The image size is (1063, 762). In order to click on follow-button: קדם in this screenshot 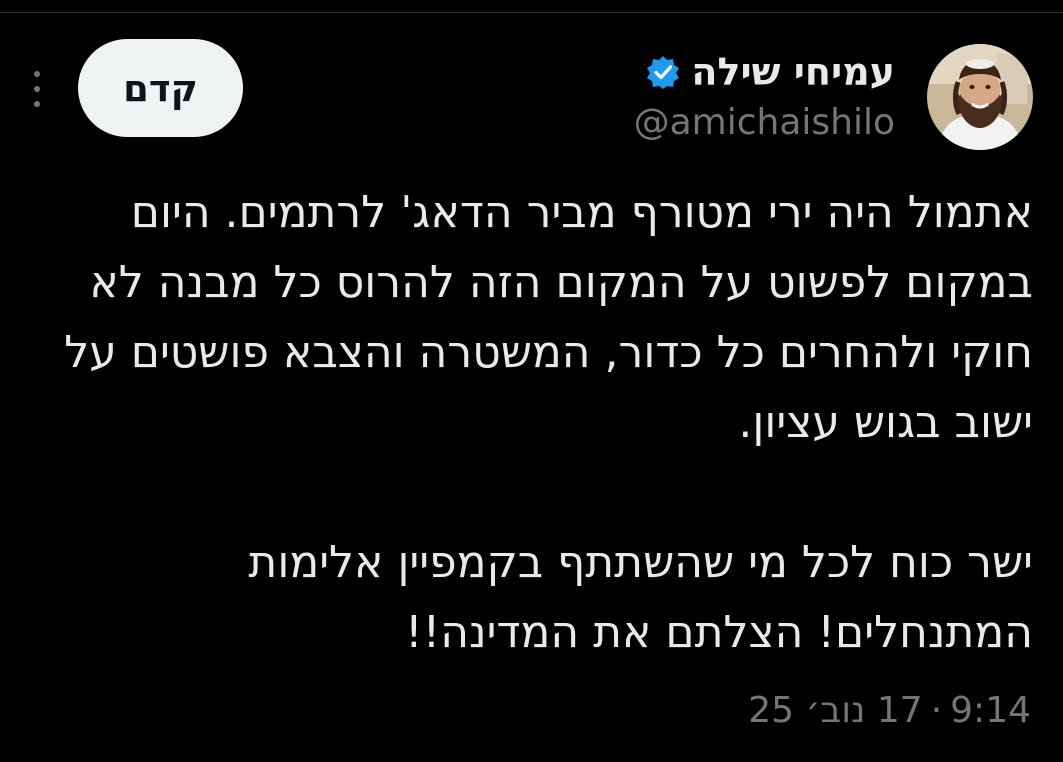, I will do `click(160, 88)`.